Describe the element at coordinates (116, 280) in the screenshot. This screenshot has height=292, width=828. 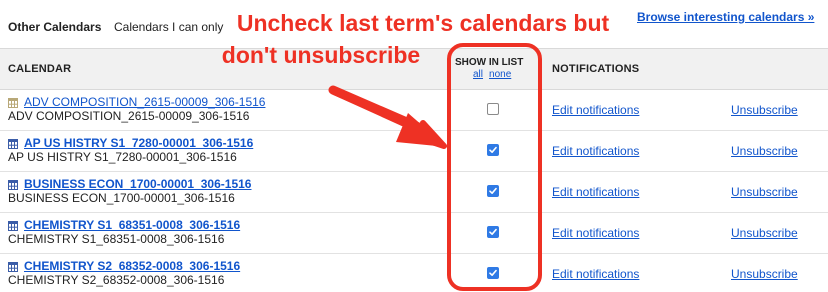
I see `calendar-description: CHEMISTRY S2_68352-0008_306-1516` at that location.